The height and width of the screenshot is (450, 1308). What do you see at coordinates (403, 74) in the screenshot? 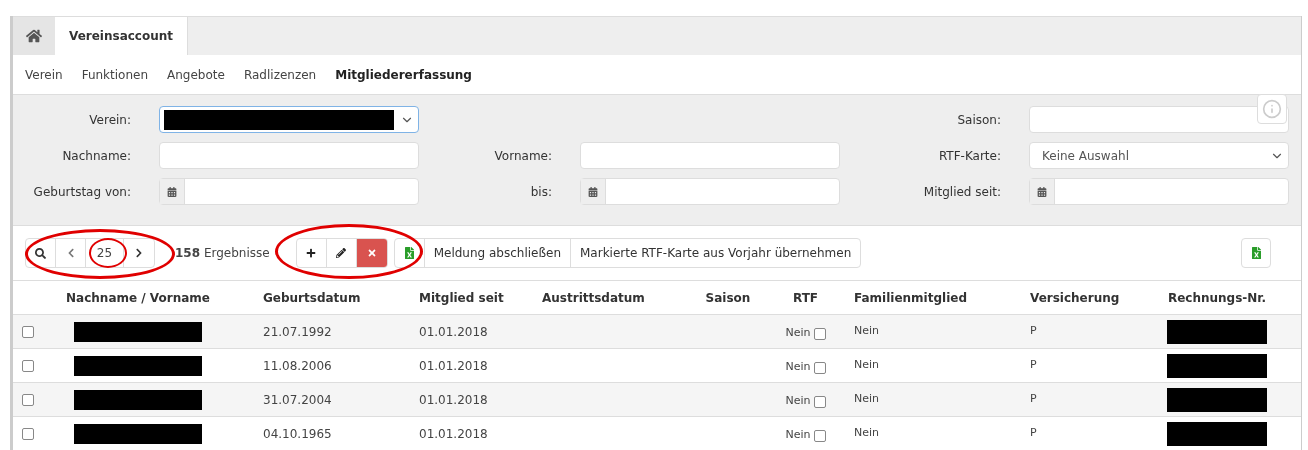
I see `nav-link: Mitgliedererfassung` at bounding box center [403, 74].